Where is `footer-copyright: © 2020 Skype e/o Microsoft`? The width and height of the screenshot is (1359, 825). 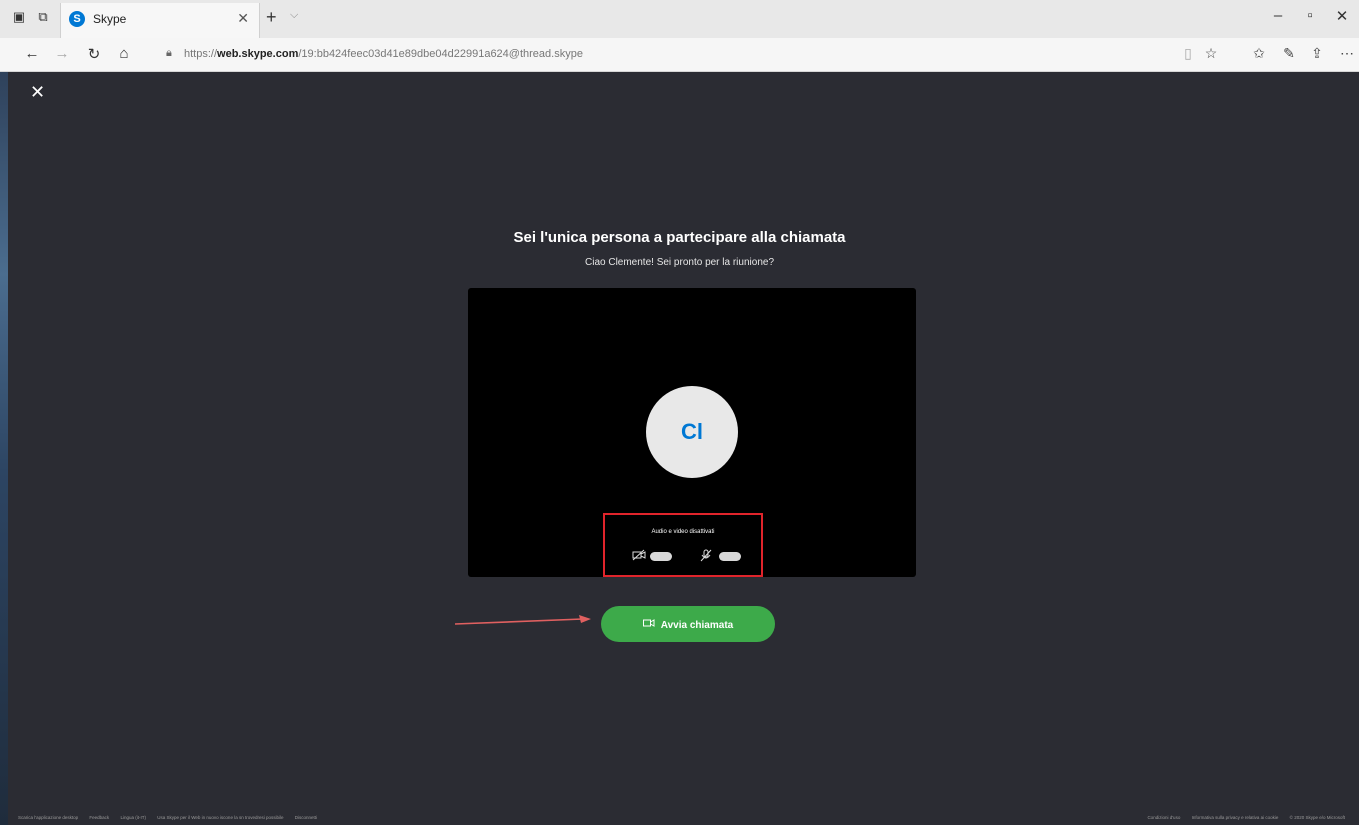 footer-copyright: © 2020 Skype e/o Microsoft is located at coordinates (1317, 817).